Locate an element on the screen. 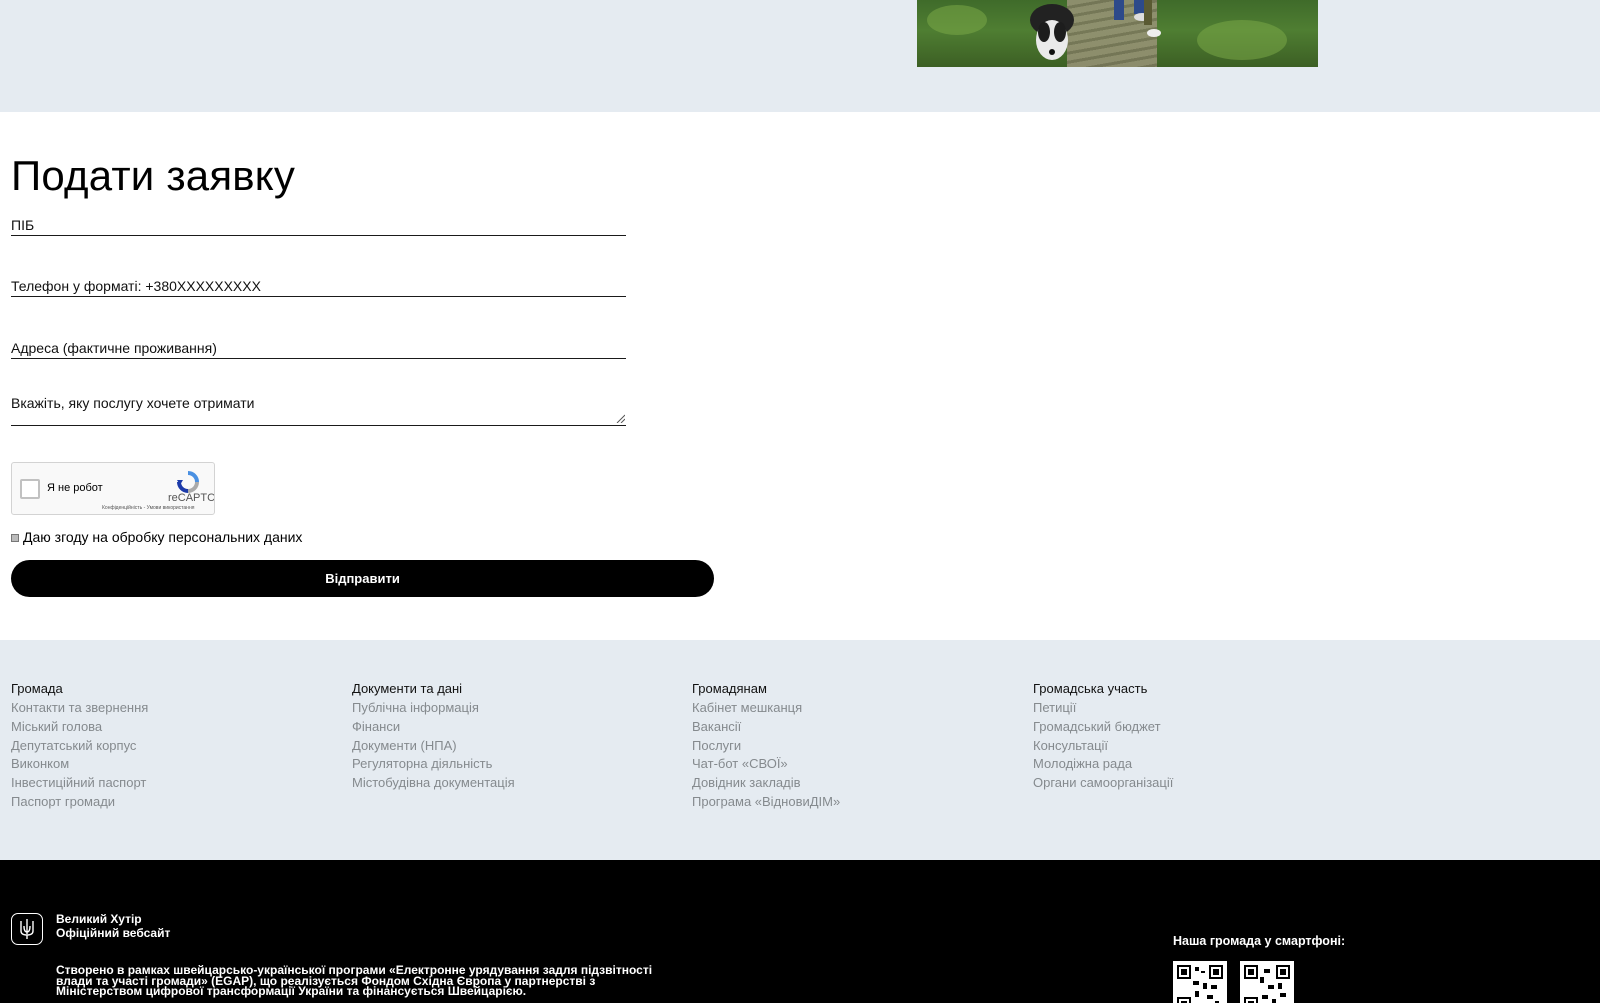 The height and width of the screenshot is (1003, 1600). footer-link: Послуги is located at coordinates (766, 746).